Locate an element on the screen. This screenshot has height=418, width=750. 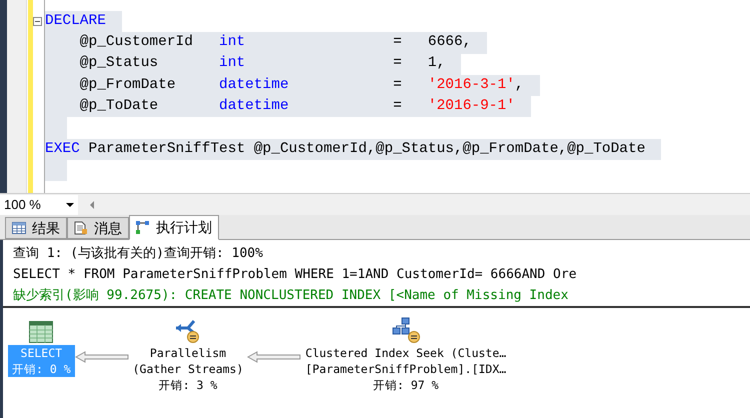
flowchart-icon is located at coordinates (143, 227).